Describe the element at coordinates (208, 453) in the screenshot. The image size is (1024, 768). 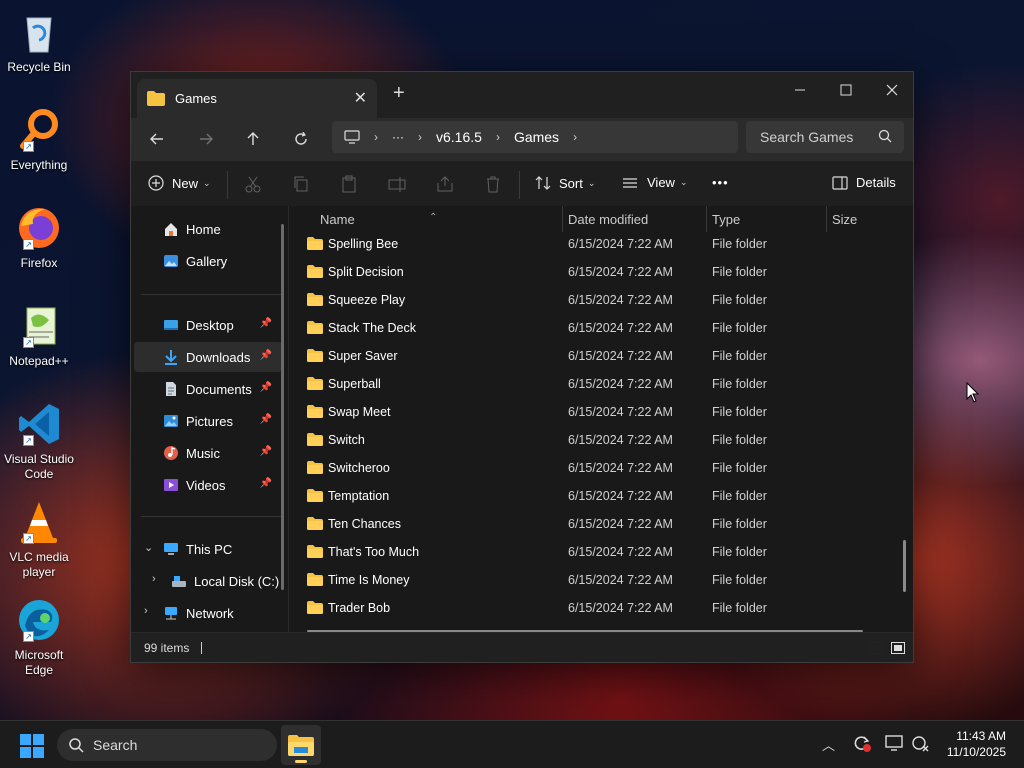
I see `sidebar-item-music: Music 📌` at that location.